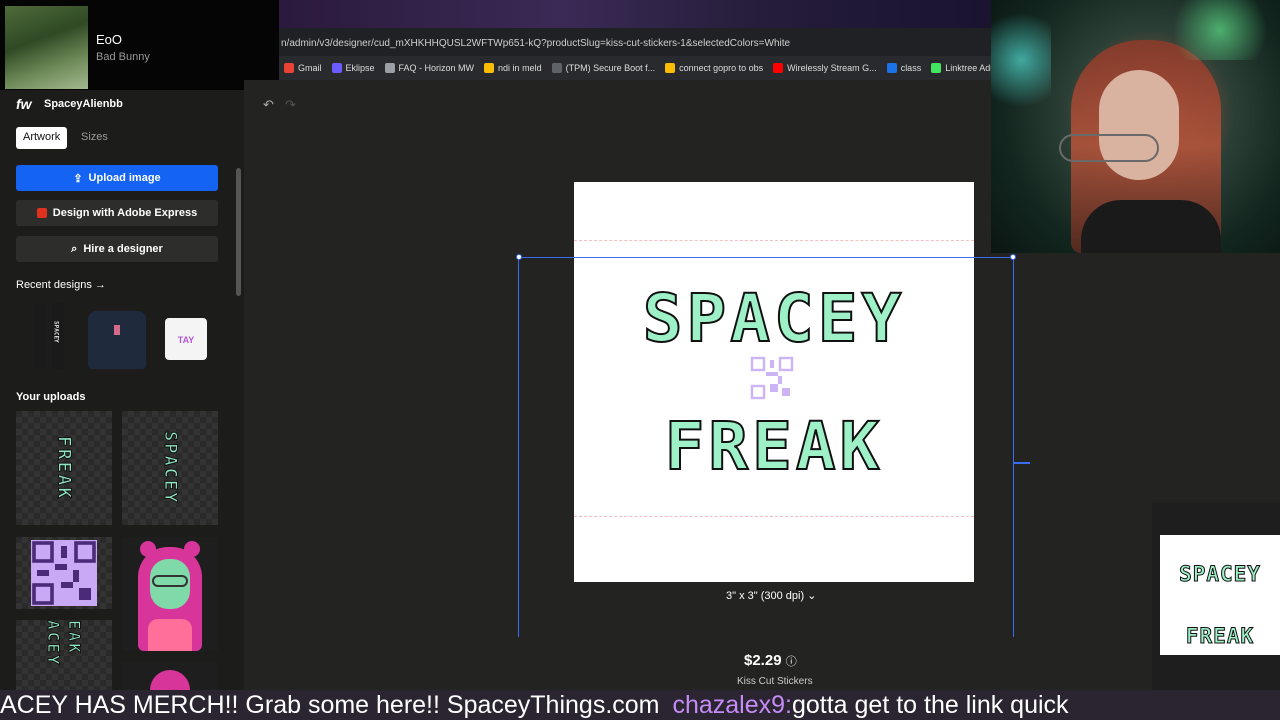  Describe the element at coordinates (48, 338) in the screenshot. I see `recent-design-pants: SPACEY` at that location.